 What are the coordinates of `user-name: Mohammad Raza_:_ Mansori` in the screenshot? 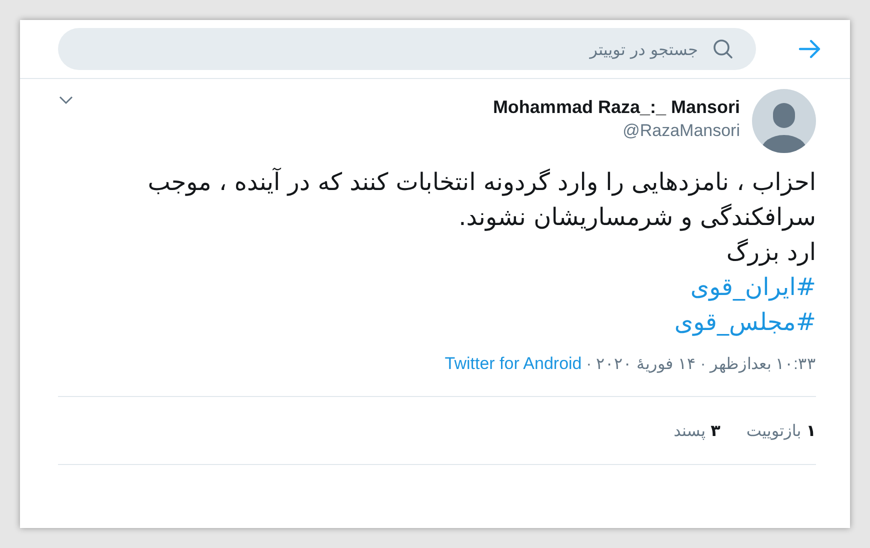 It's located at (616, 107).